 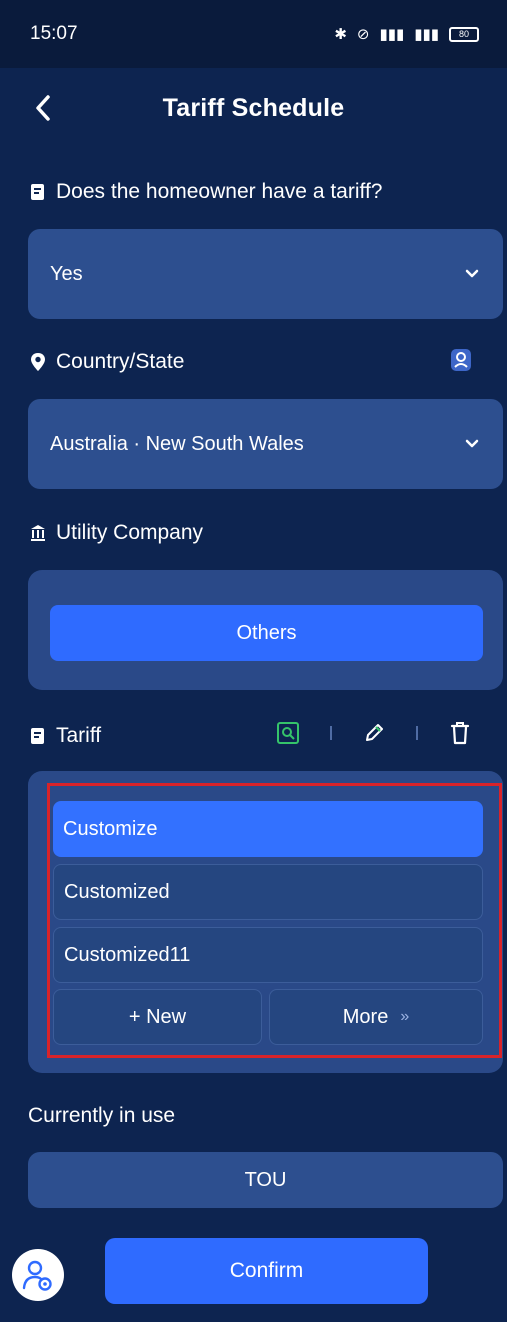 I want to click on tariff-edit-button, so click(x=374, y=733).